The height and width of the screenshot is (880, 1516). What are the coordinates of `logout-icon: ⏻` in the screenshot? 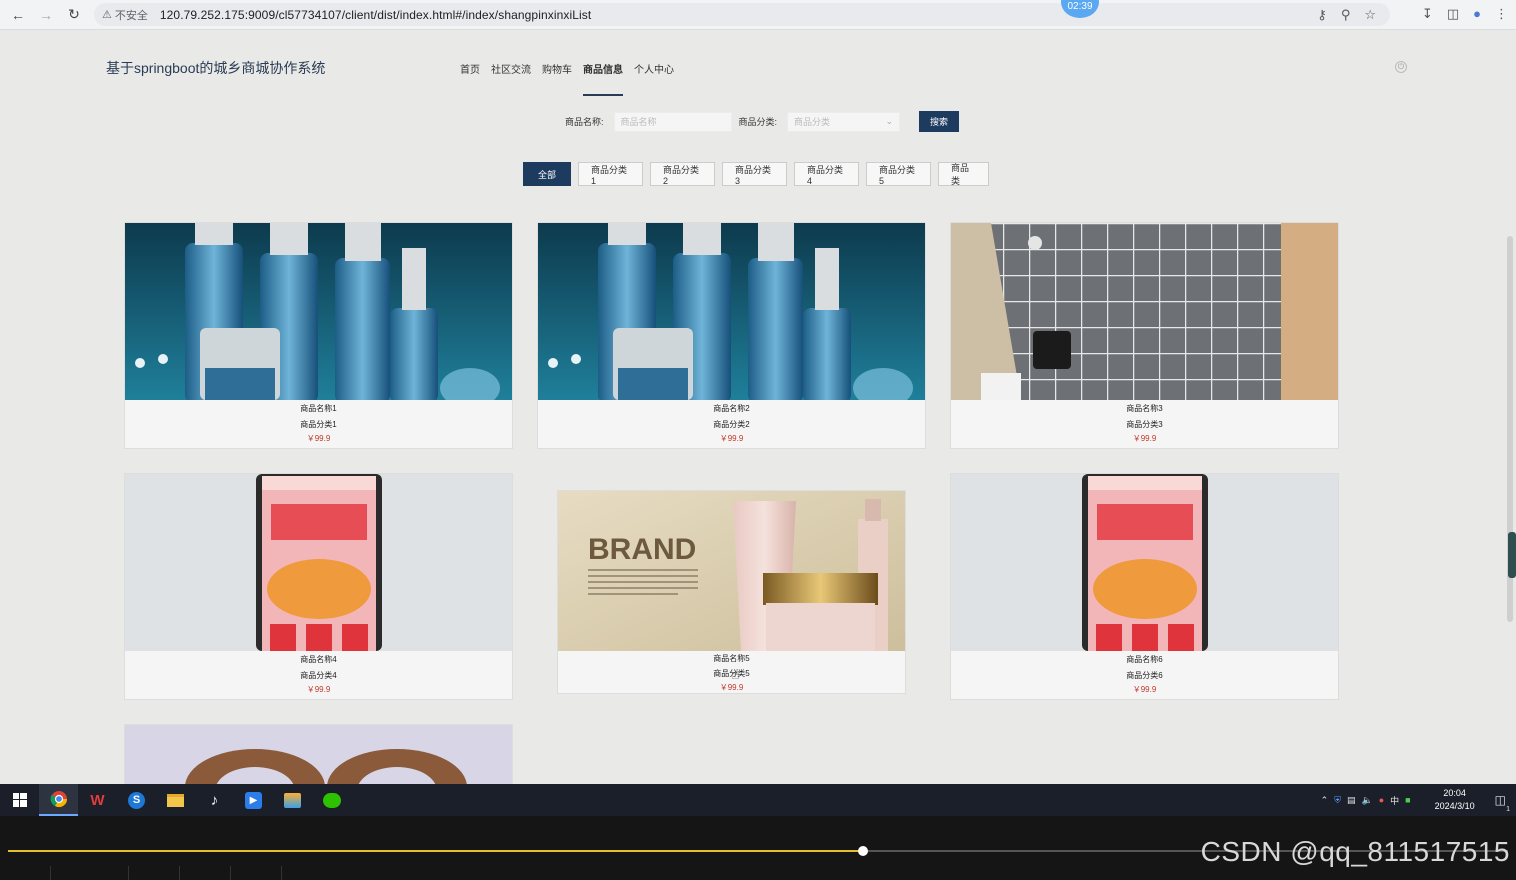 It's located at (1401, 67).